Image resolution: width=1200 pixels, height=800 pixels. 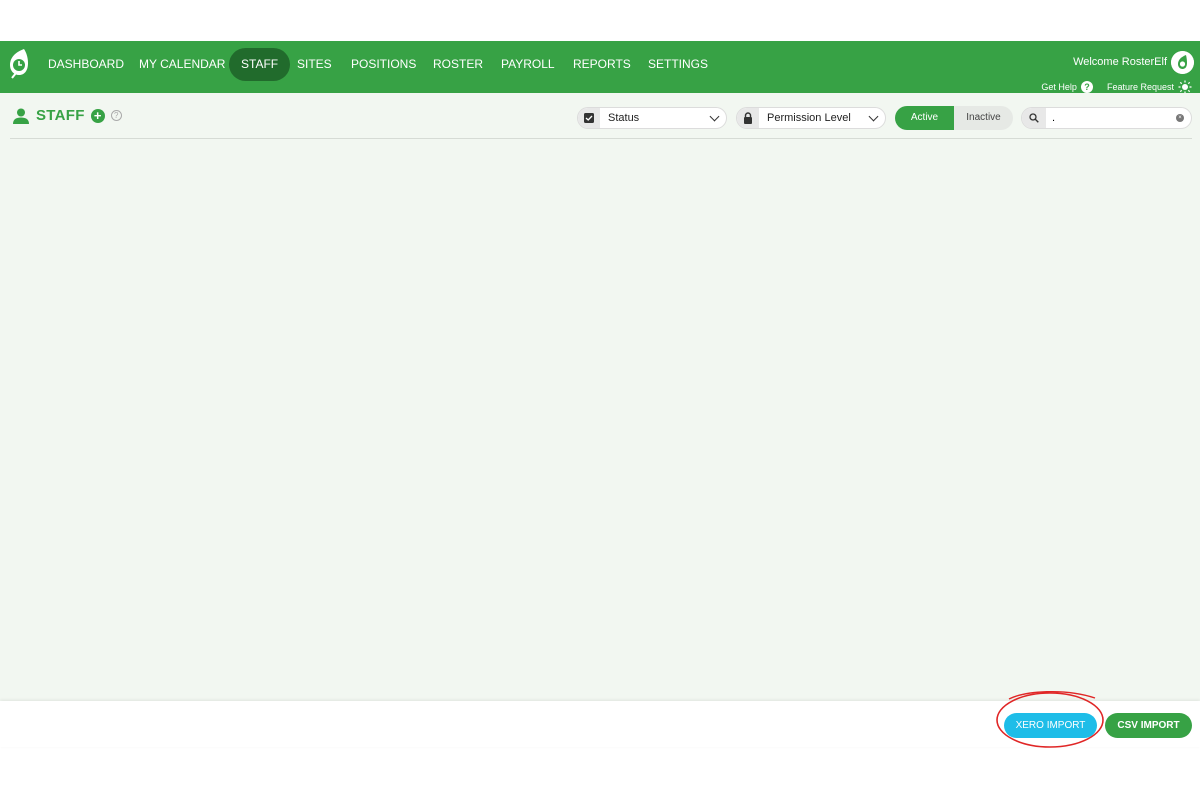 What do you see at coordinates (314, 64) in the screenshot?
I see `nav-sites: SITES` at bounding box center [314, 64].